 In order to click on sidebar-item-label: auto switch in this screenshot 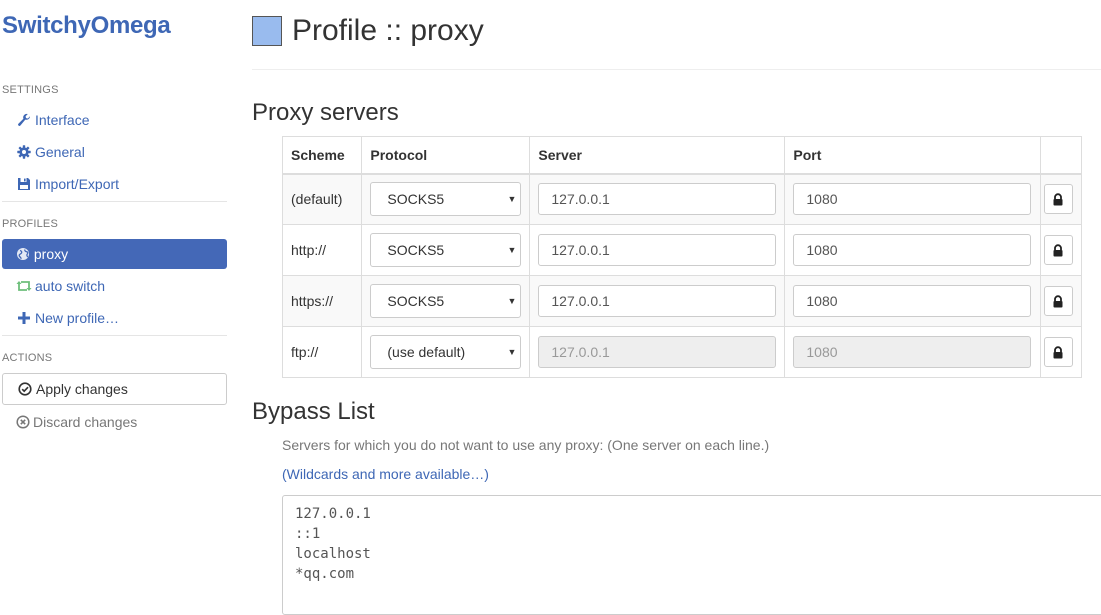, I will do `click(70, 286)`.